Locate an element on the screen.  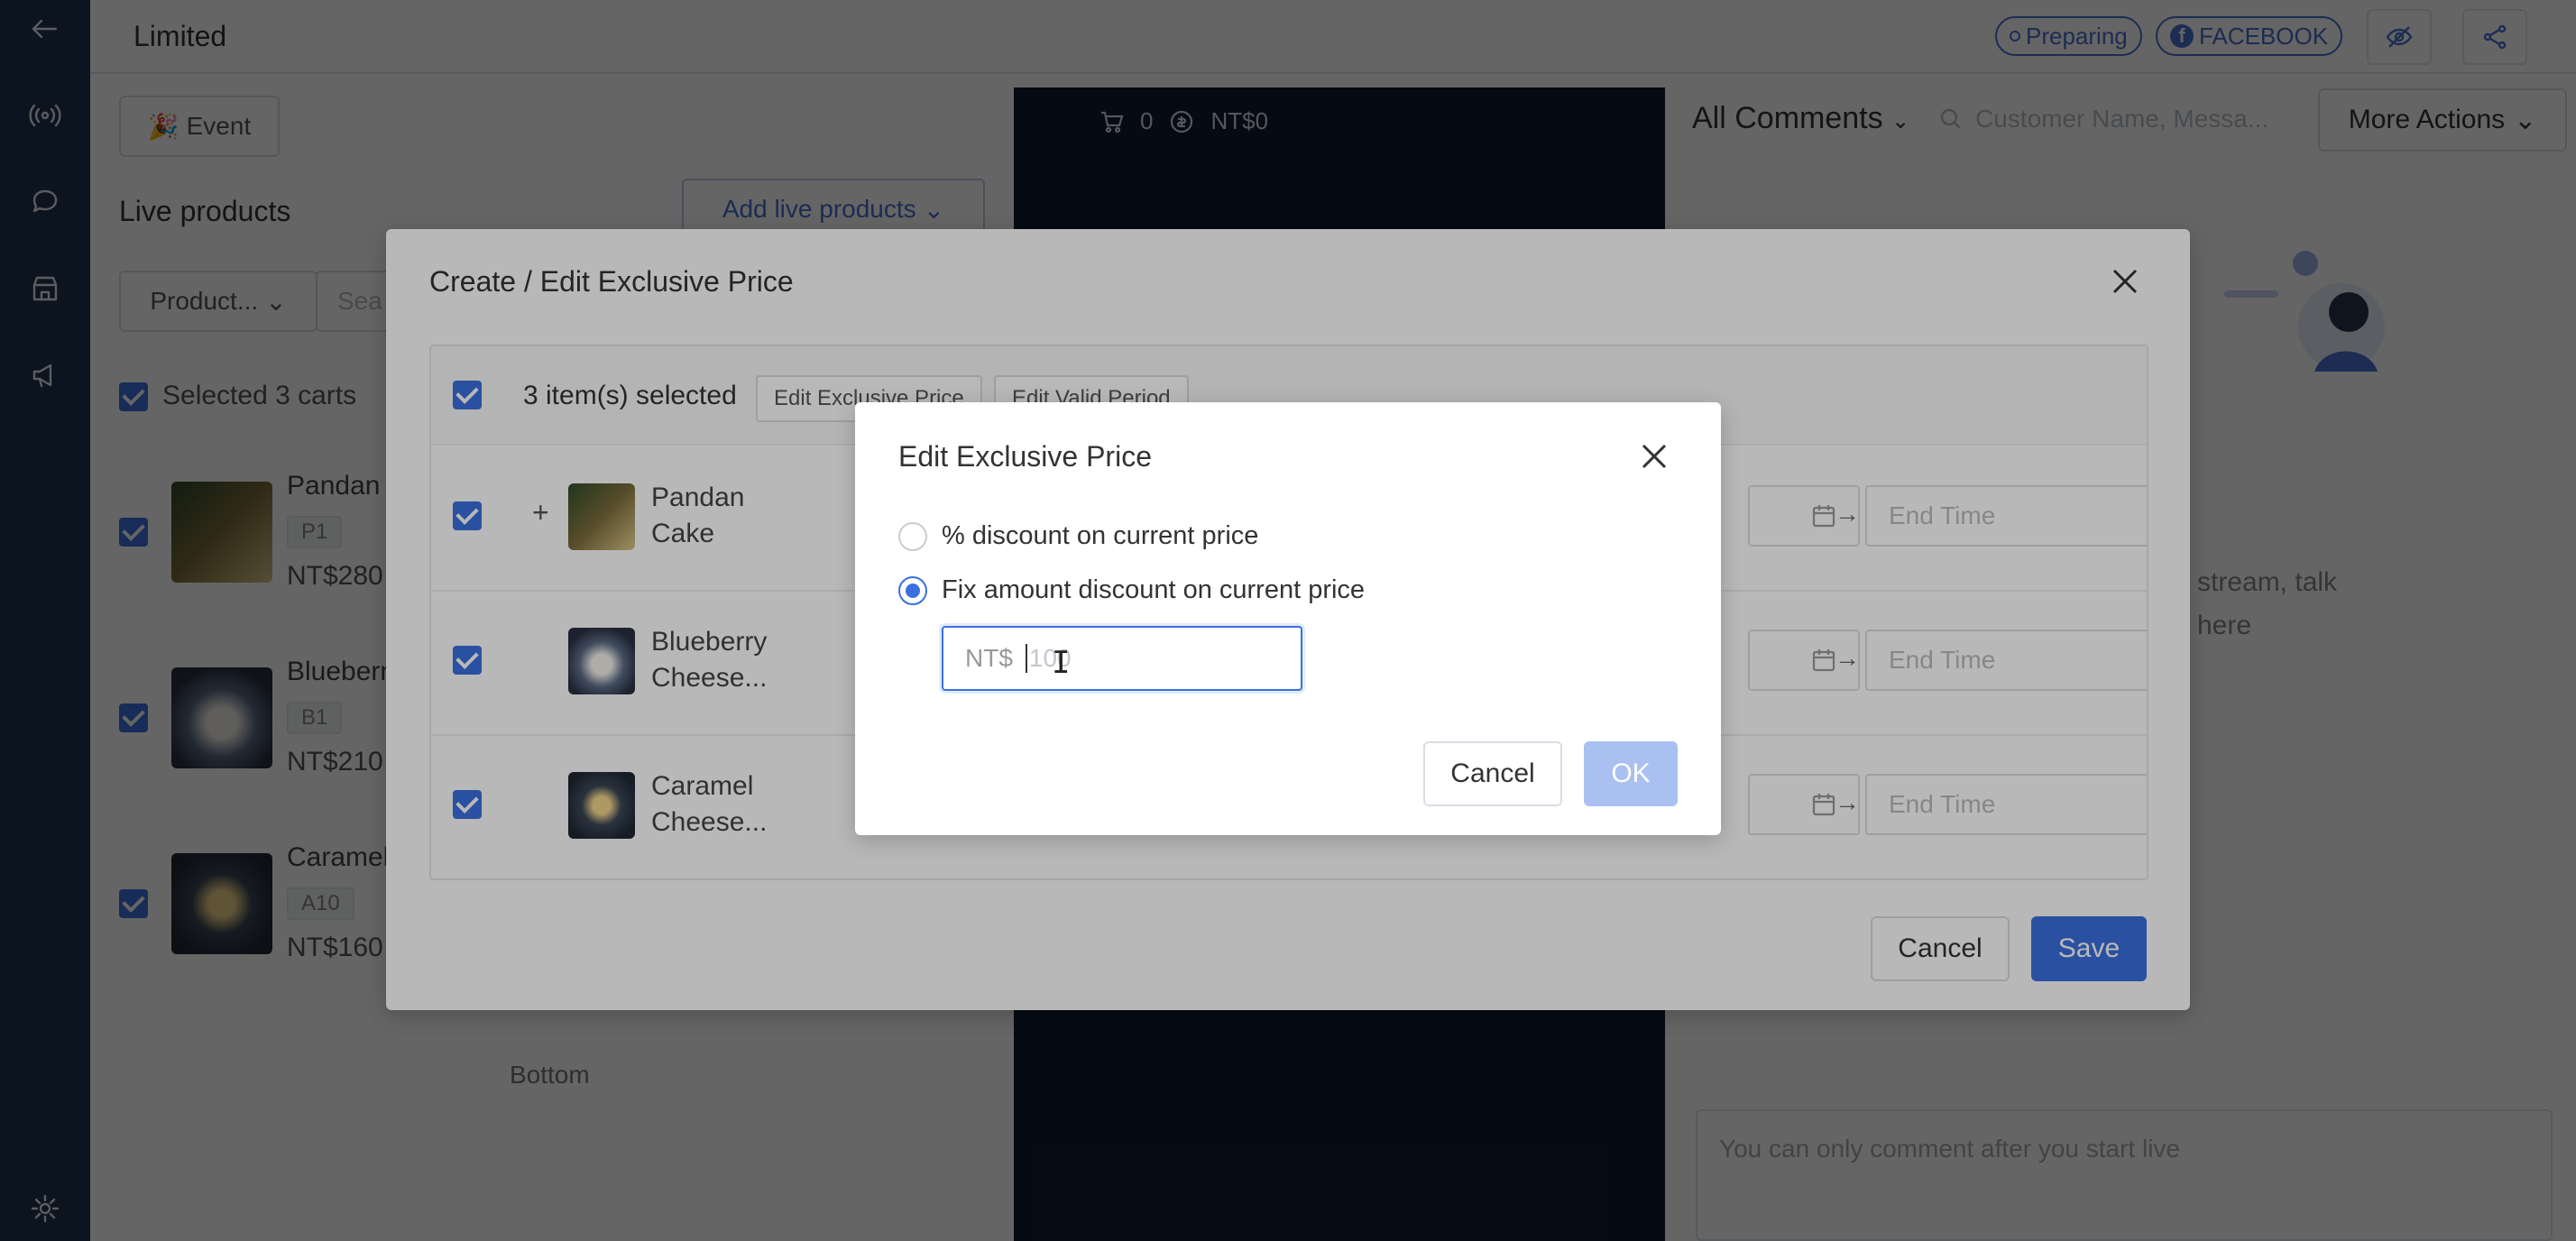
percent-discount-option: % discount on current price is located at coordinates (1078, 536).